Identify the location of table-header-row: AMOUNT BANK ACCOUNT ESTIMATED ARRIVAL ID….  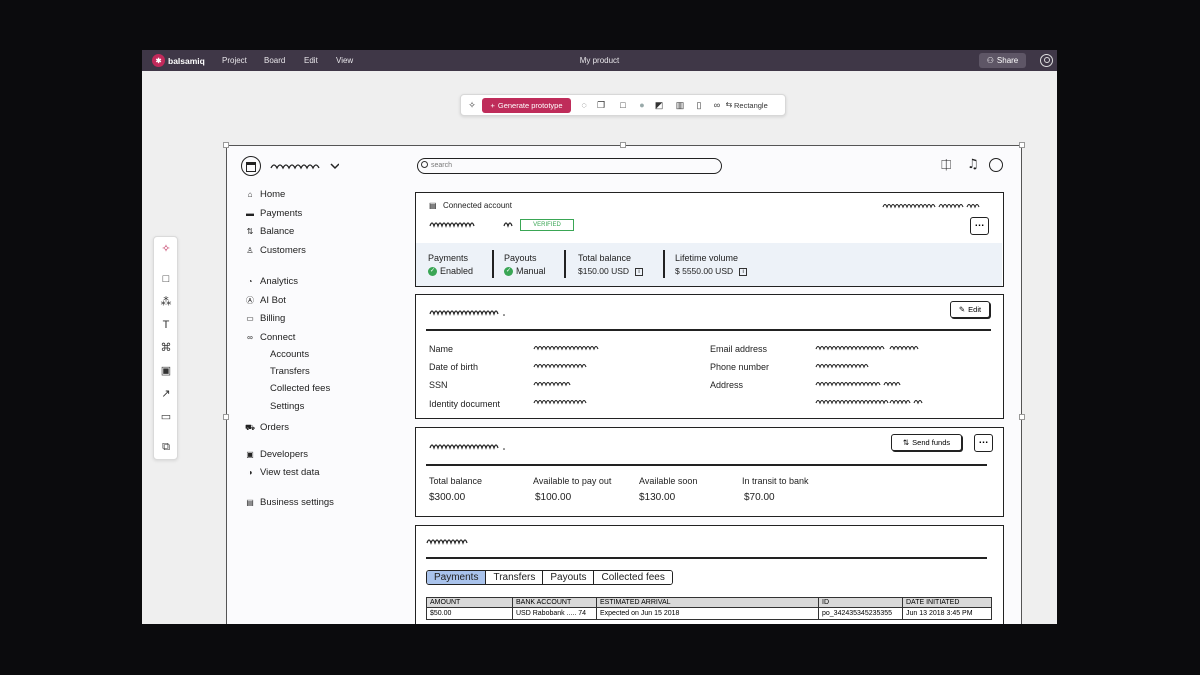
(709, 602).